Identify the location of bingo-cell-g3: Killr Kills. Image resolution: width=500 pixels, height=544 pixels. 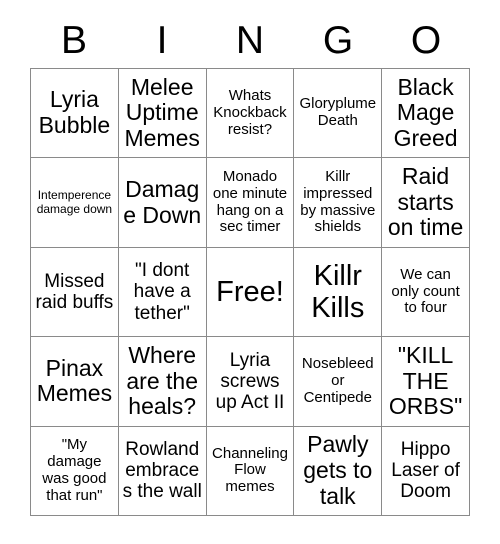
(337, 292).